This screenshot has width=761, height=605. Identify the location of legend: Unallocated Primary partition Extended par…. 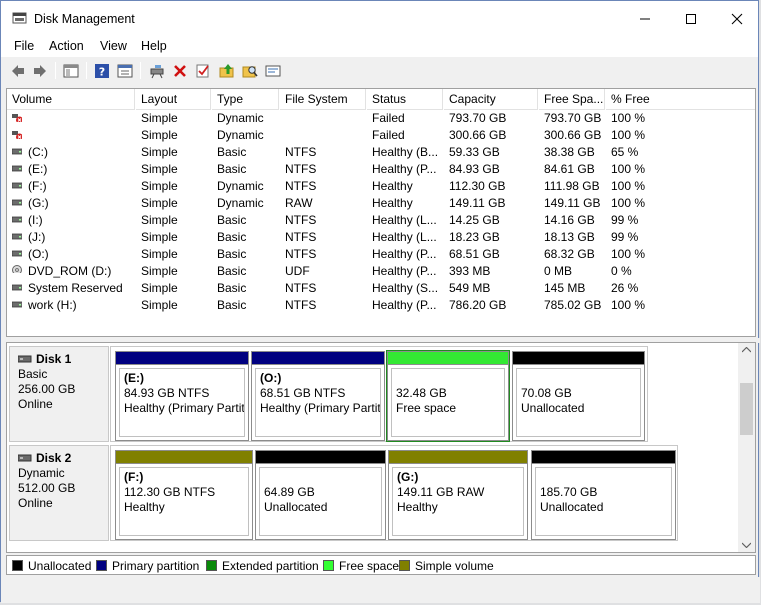
(381, 565).